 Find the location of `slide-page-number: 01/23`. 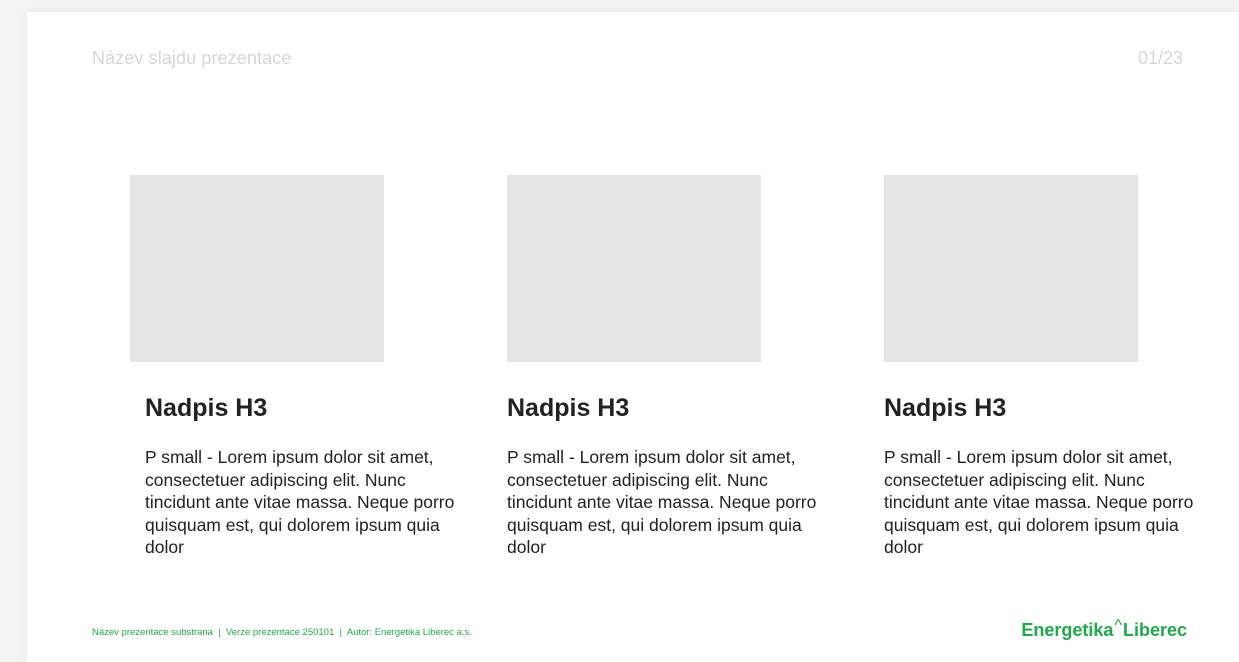

slide-page-number: 01/23 is located at coordinates (1160, 58).